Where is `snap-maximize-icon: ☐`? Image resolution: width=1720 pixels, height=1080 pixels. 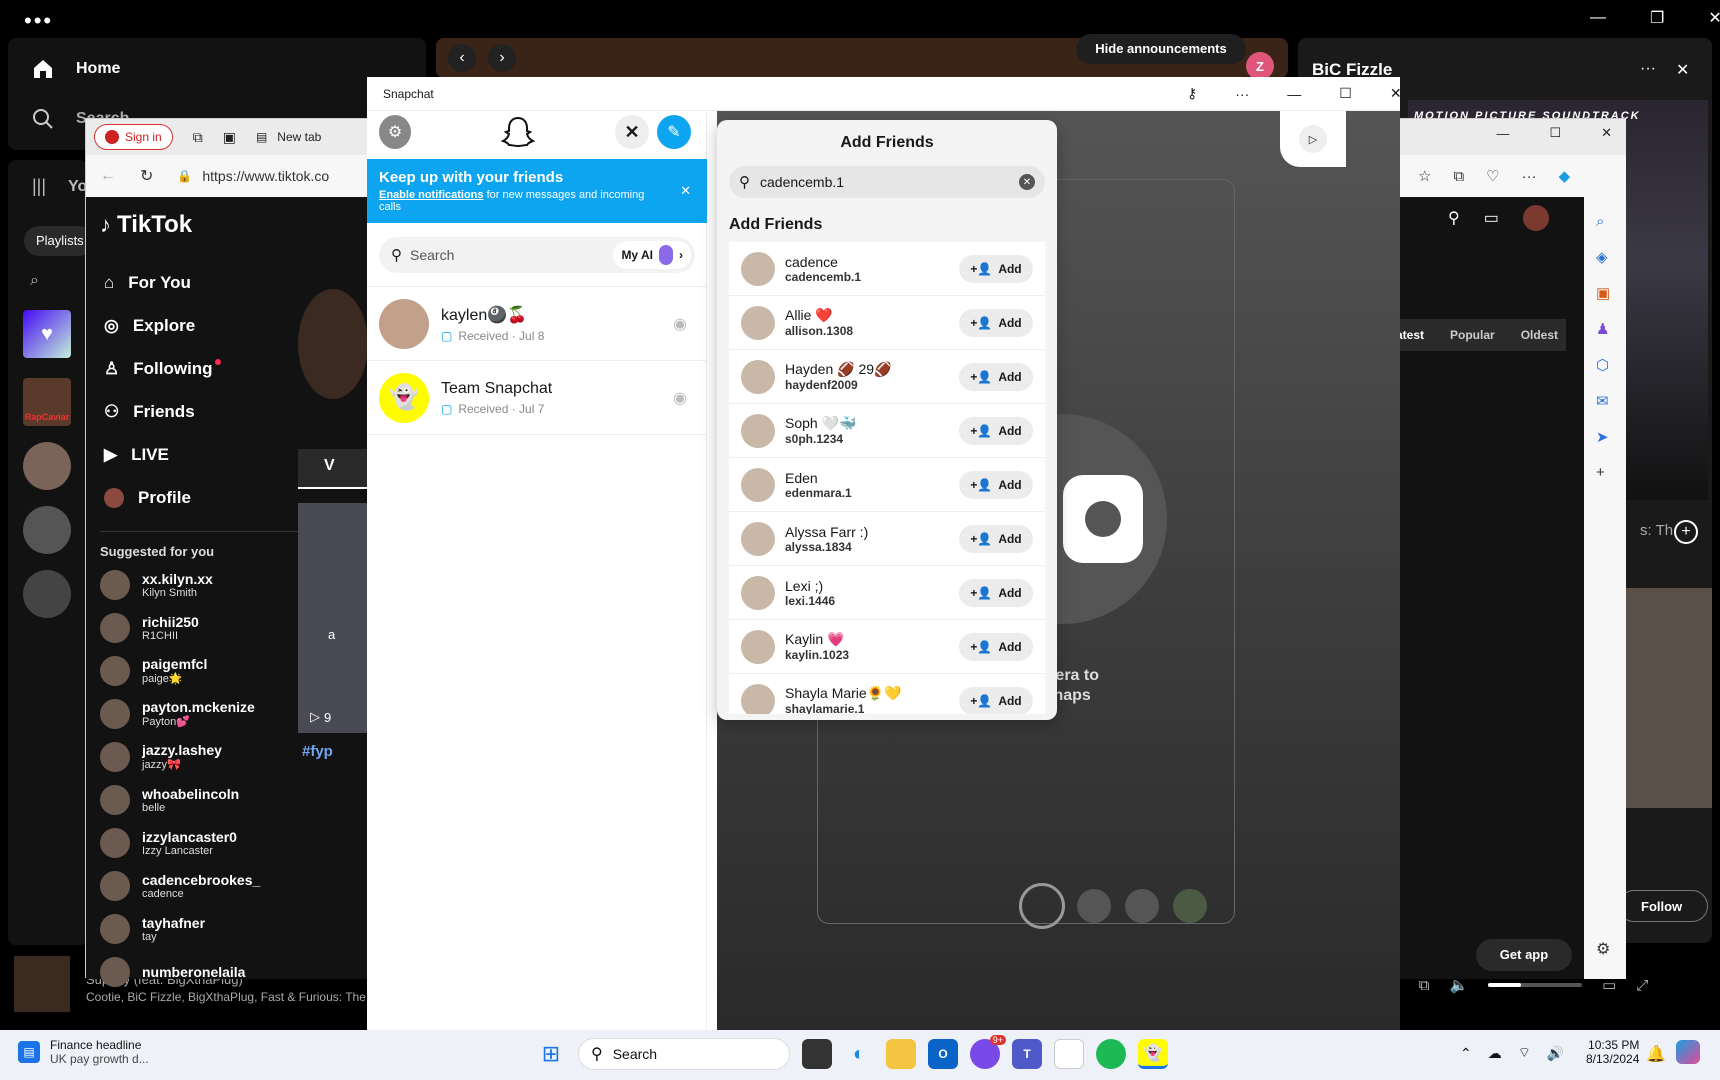
snap-maximize-icon: ☐ is located at coordinates (1345, 93).